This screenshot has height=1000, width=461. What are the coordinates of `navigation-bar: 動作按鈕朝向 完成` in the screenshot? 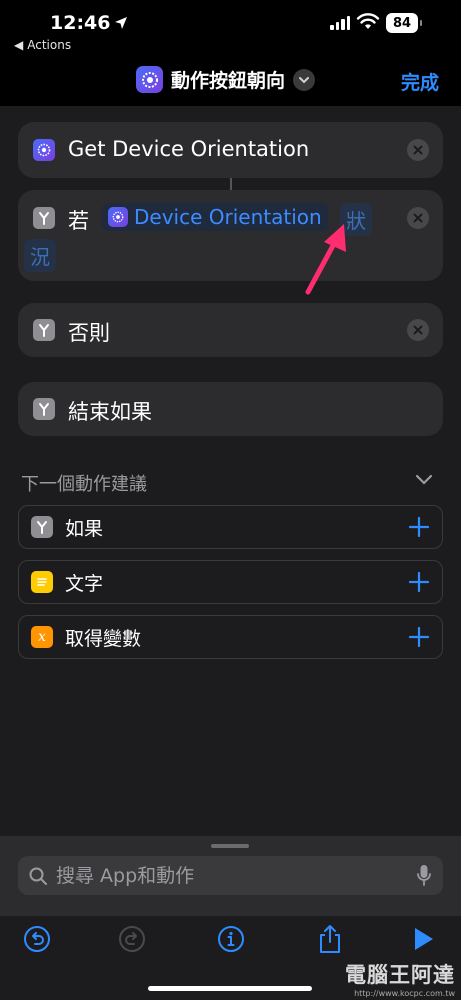 It's located at (230, 81).